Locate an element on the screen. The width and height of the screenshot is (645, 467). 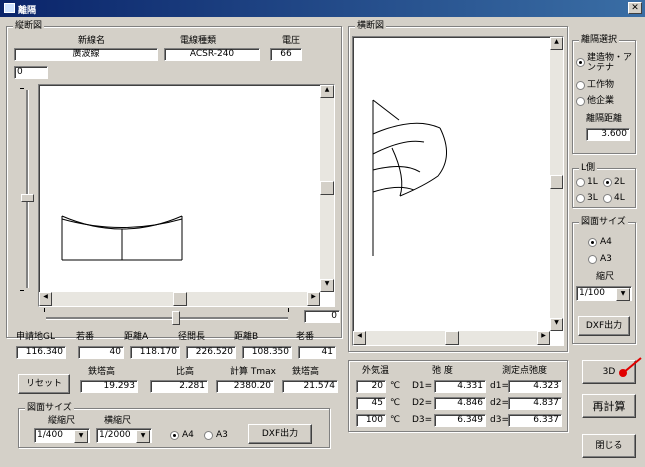
temp-header: 外気温 is located at coordinates (376, 371).